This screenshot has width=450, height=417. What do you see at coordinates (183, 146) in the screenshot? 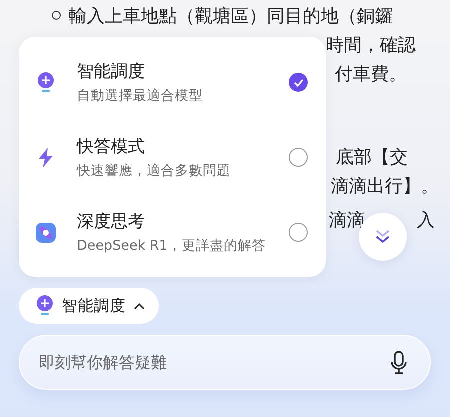
I see `model-title: 快答模式` at bounding box center [183, 146].